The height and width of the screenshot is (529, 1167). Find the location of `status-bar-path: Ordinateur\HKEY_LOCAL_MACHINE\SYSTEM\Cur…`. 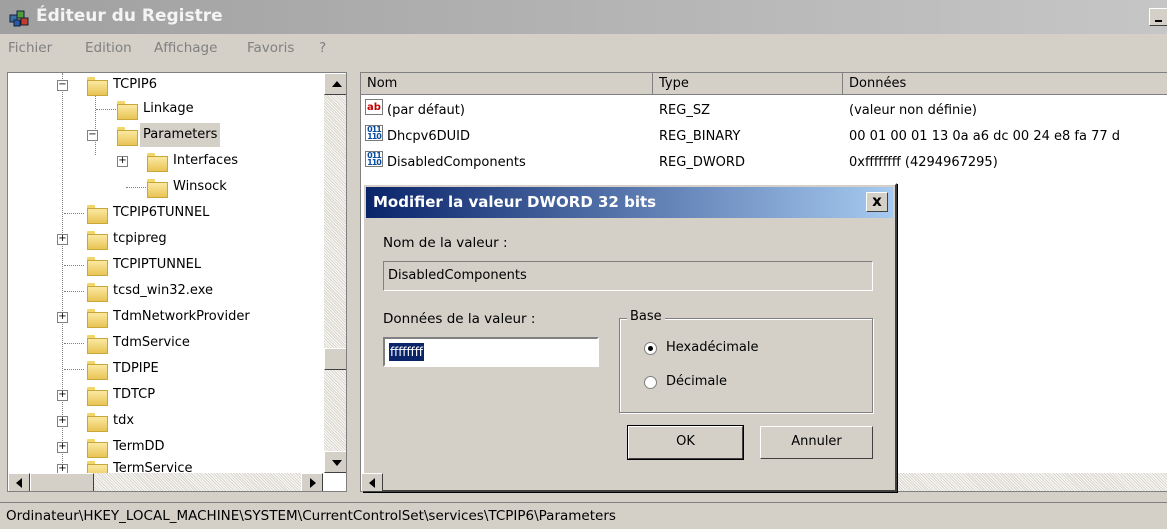

status-bar-path: Ordinateur\HKEY_LOCAL_MACHINE\SYSTEM\Cur… is located at coordinates (583, 515).